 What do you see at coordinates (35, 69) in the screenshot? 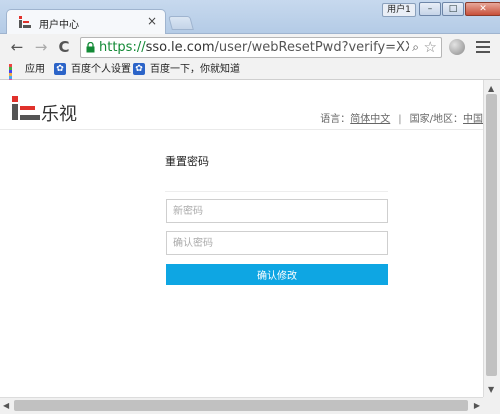
I see `bookmark-label: 应用` at bounding box center [35, 69].